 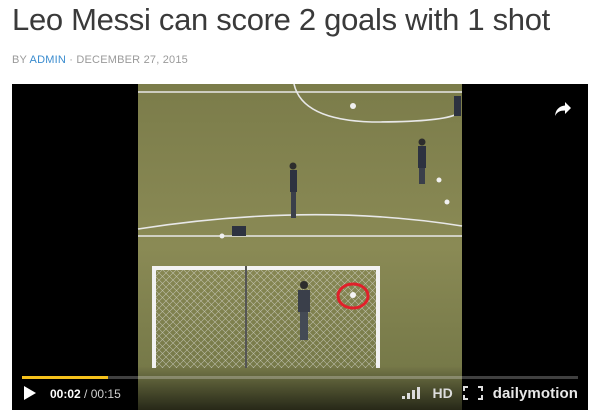 I want to click on time-display: 00:02 / 00:15, so click(x=85, y=394).